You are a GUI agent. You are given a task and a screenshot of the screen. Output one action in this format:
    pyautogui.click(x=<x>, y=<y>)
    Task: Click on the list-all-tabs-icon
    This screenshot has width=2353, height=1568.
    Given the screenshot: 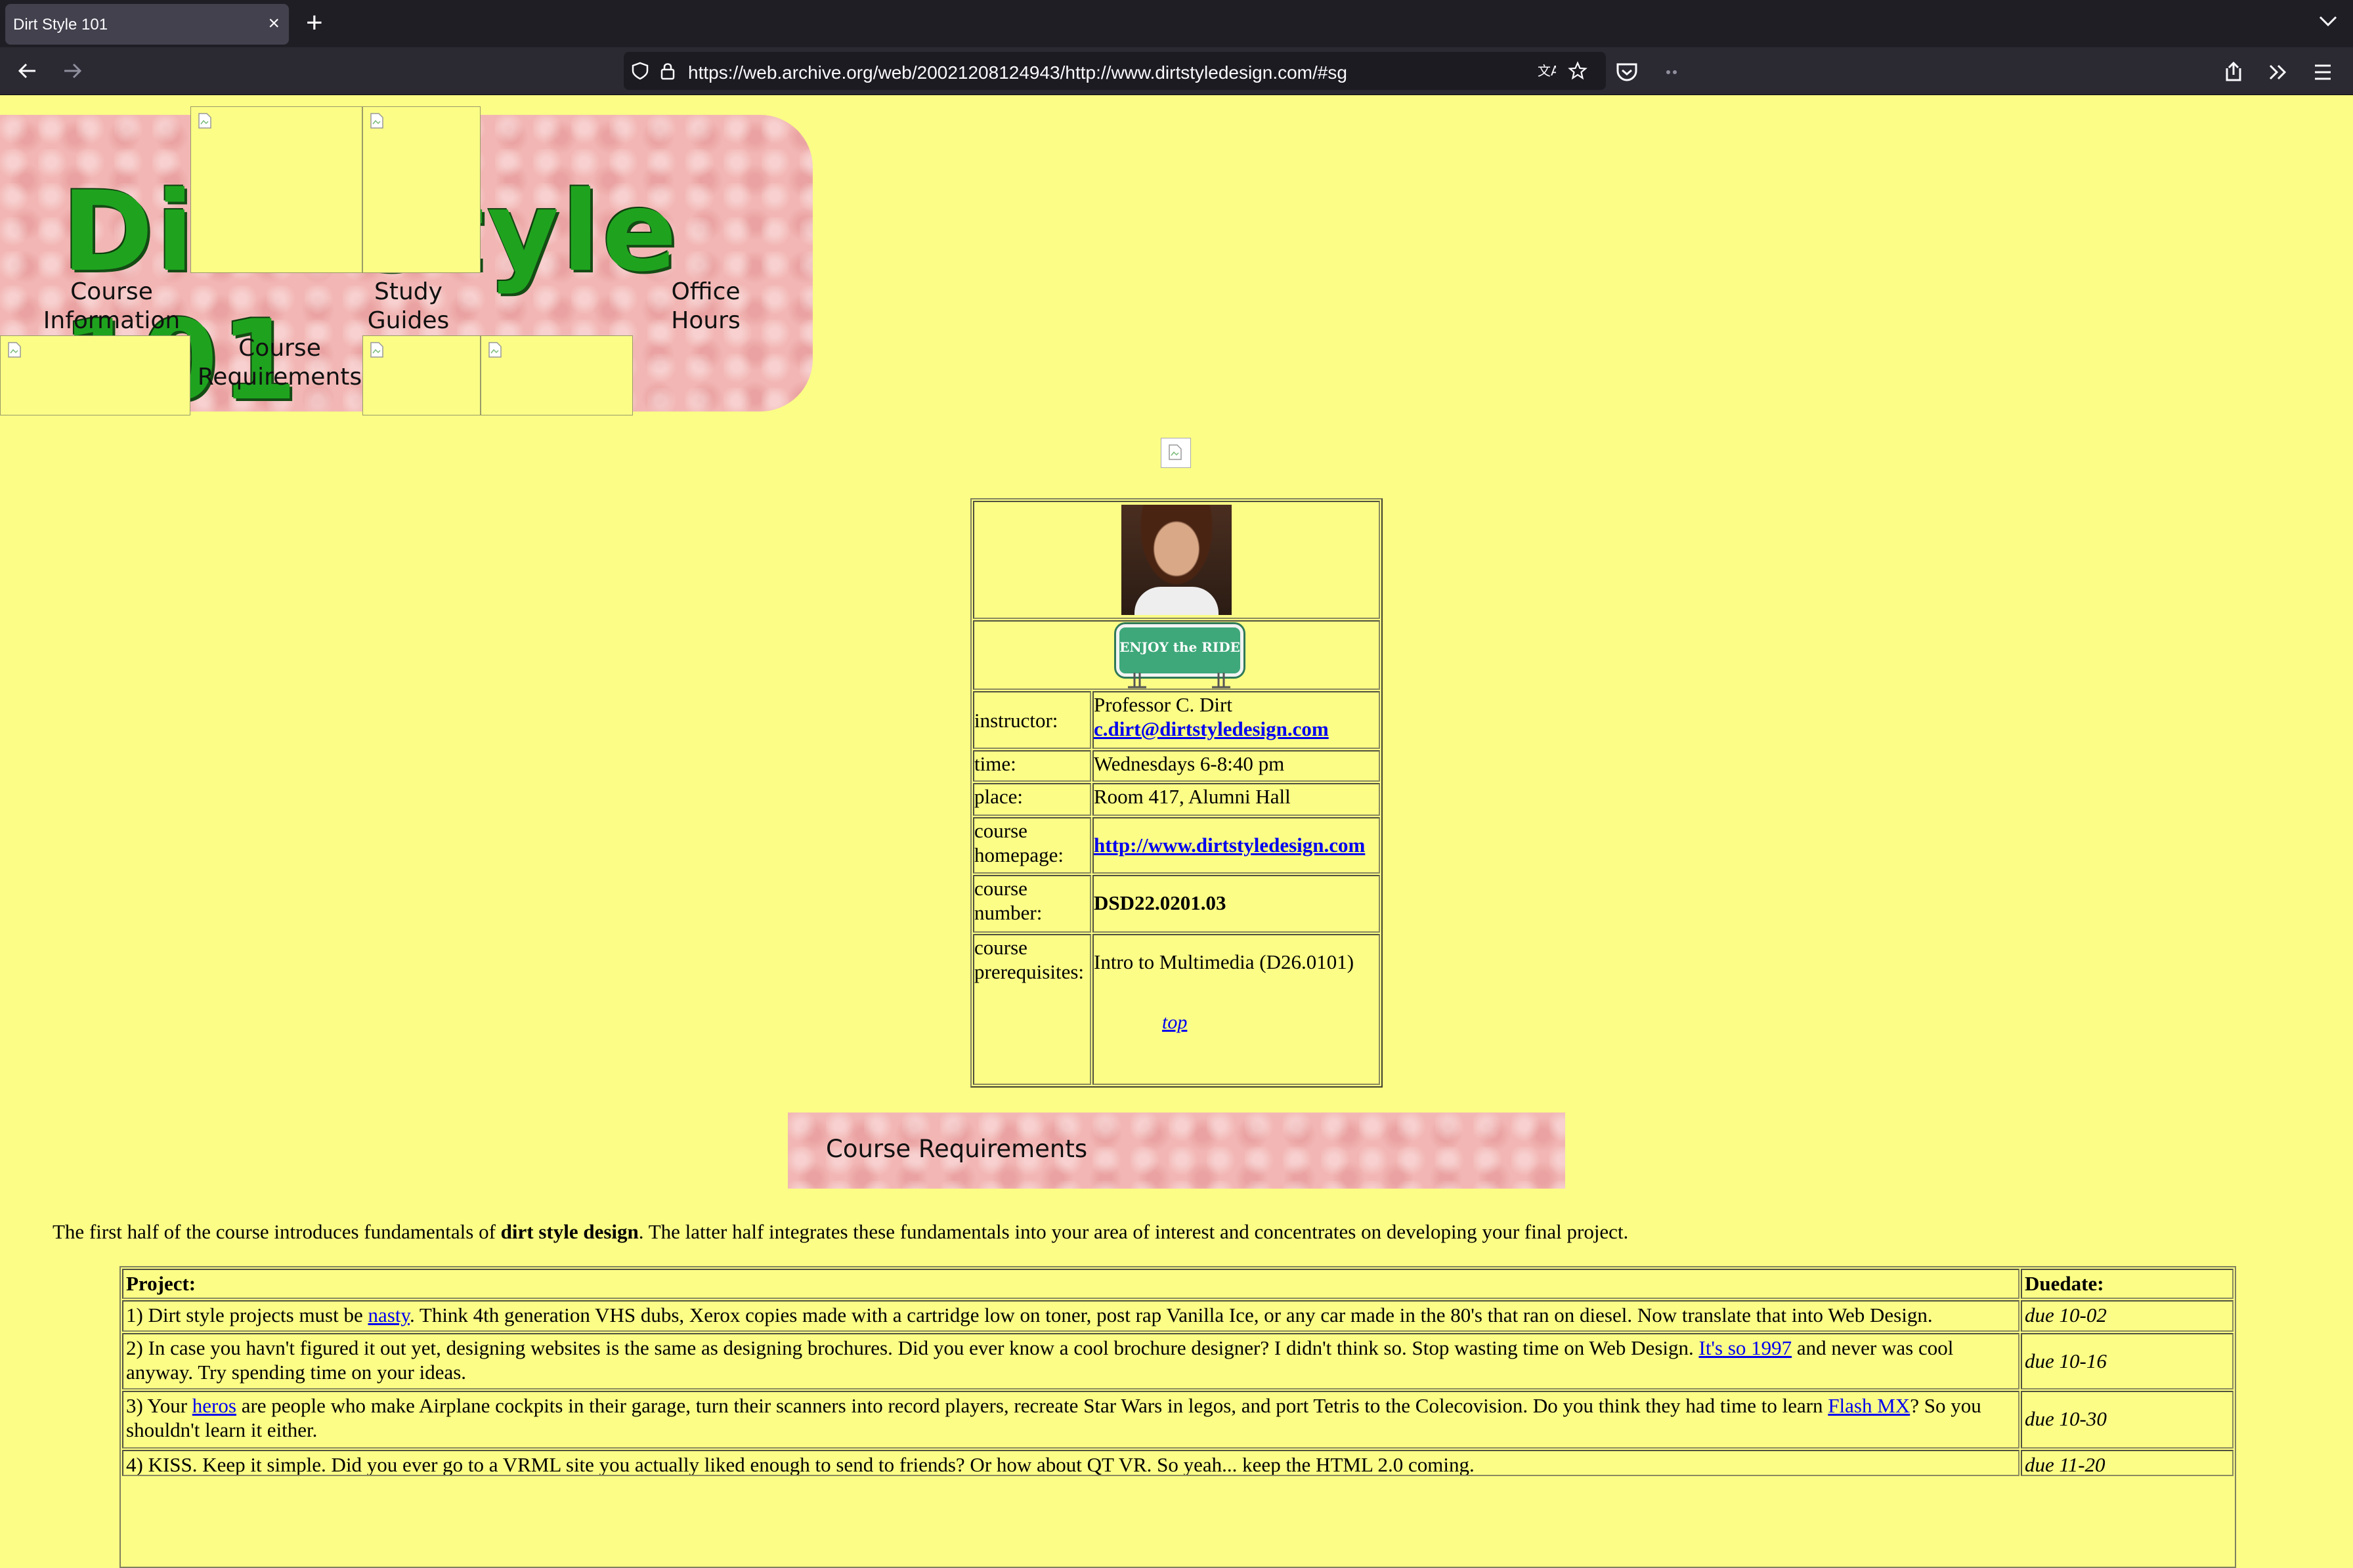 What is the action you would take?
    pyautogui.click(x=2328, y=21)
    